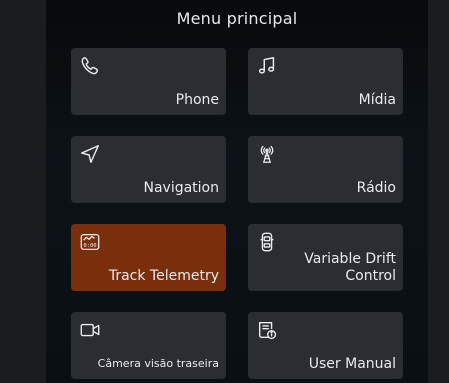 The height and width of the screenshot is (383, 449). I want to click on car-top-view-icon, so click(267, 242).